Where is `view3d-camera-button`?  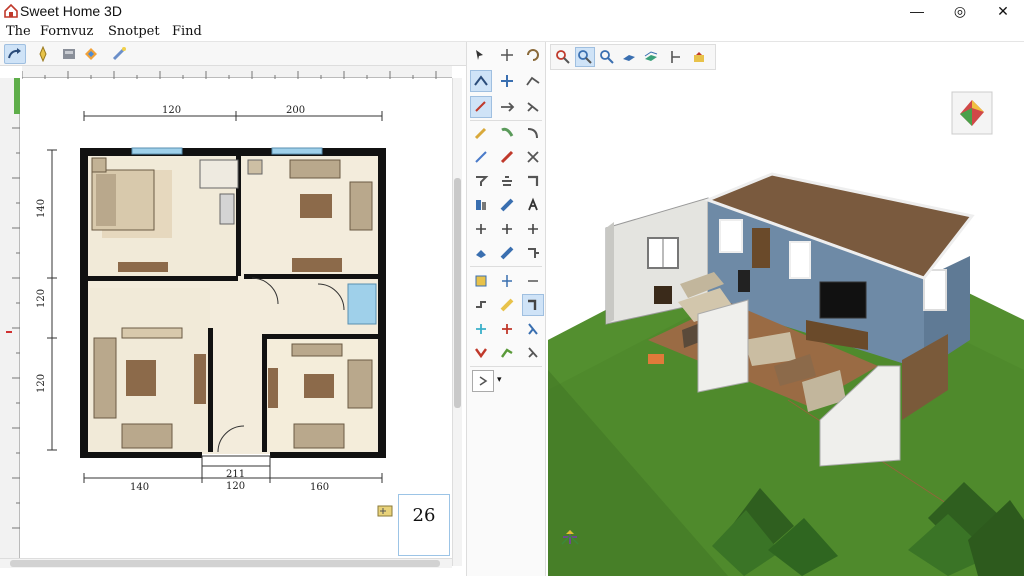
view3d-camera-button is located at coordinates (699, 57).